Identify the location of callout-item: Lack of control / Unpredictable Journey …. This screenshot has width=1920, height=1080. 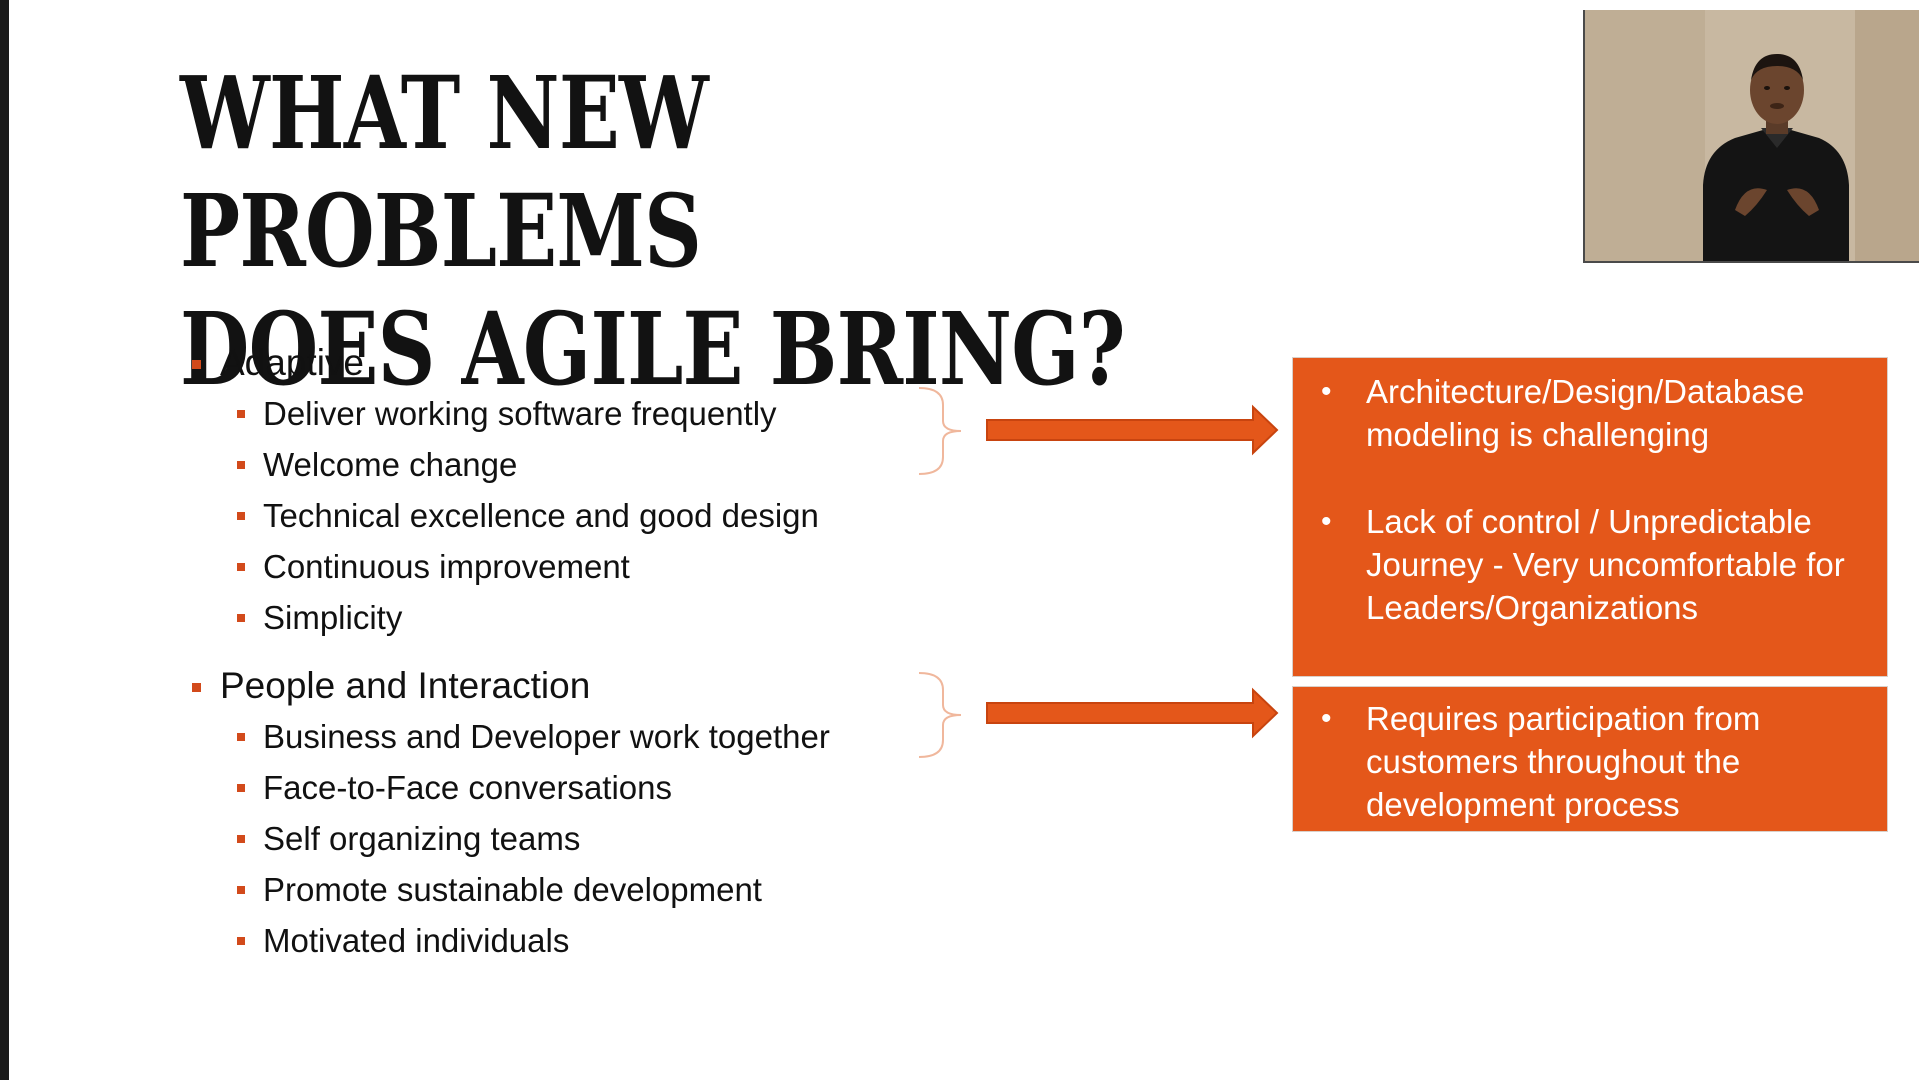
(1590, 564).